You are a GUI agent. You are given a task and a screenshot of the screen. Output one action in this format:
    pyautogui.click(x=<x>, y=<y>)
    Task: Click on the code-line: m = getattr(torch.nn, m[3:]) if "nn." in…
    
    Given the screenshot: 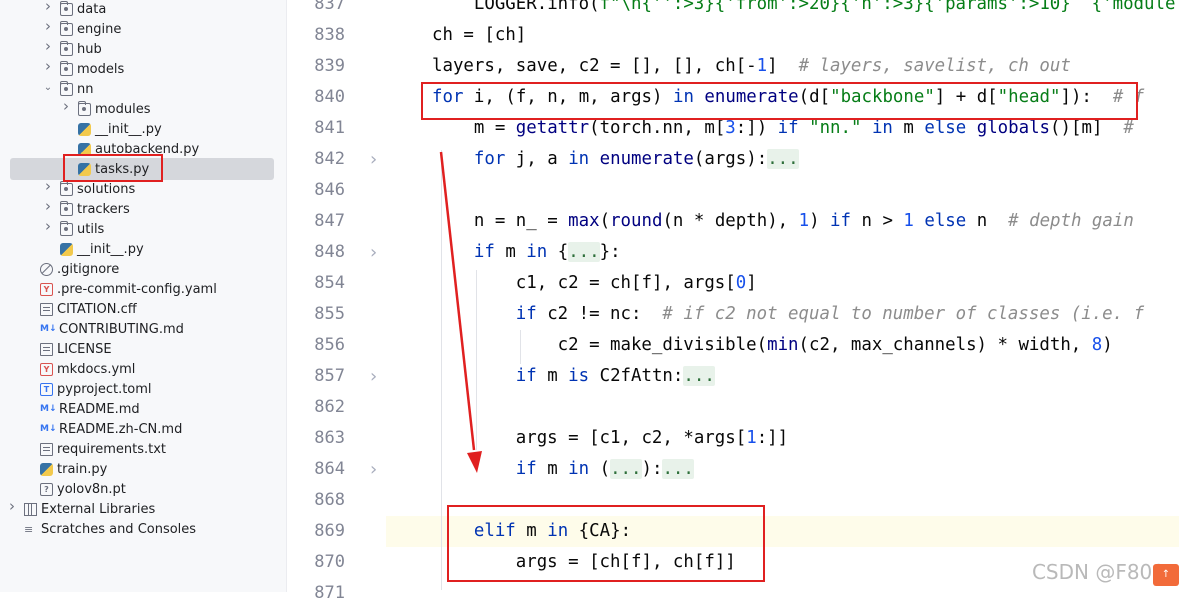 What is the action you would take?
    pyautogui.click(x=783, y=128)
    